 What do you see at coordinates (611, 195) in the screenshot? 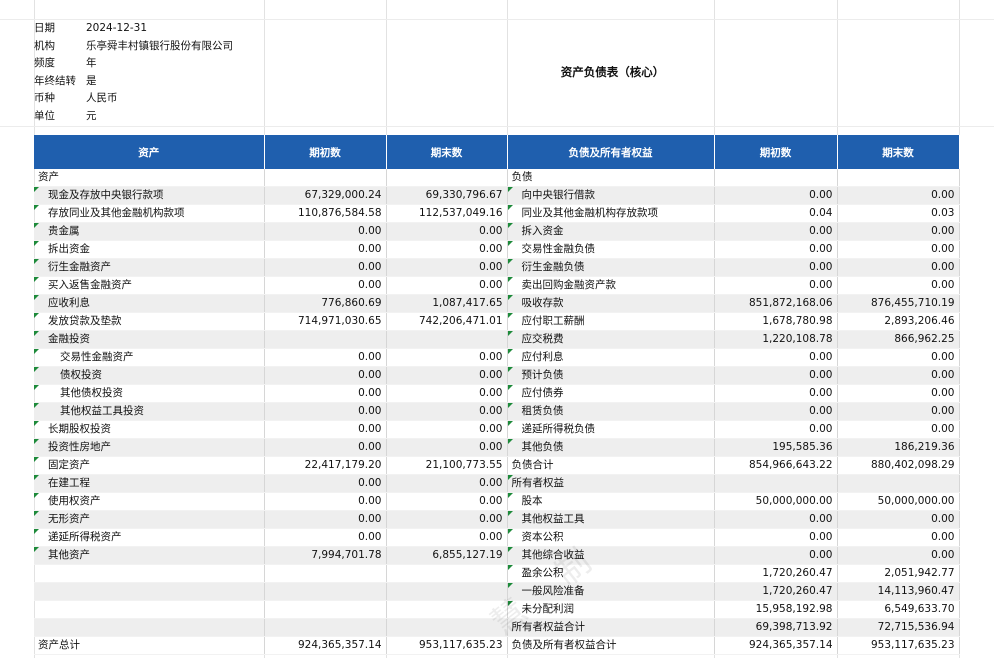
I see `liability-item: 向中央银行借款` at bounding box center [611, 195].